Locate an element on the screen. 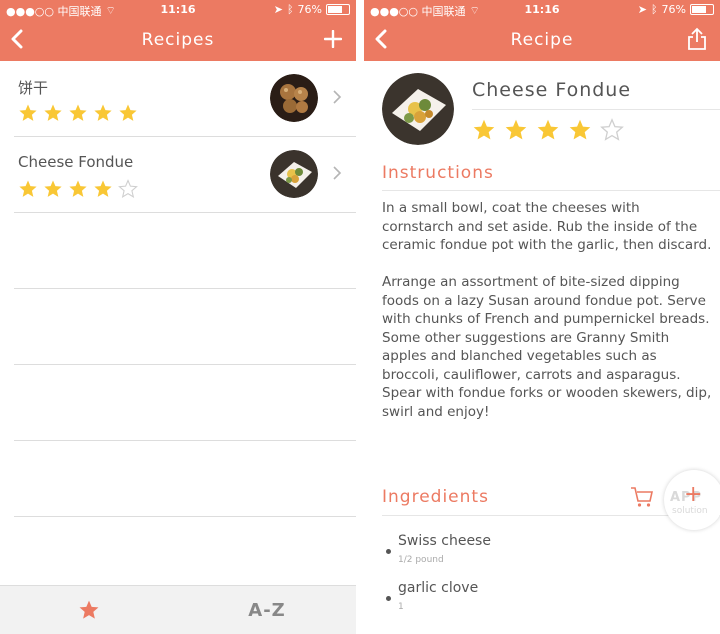  tab-favorites is located at coordinates (89, 610).